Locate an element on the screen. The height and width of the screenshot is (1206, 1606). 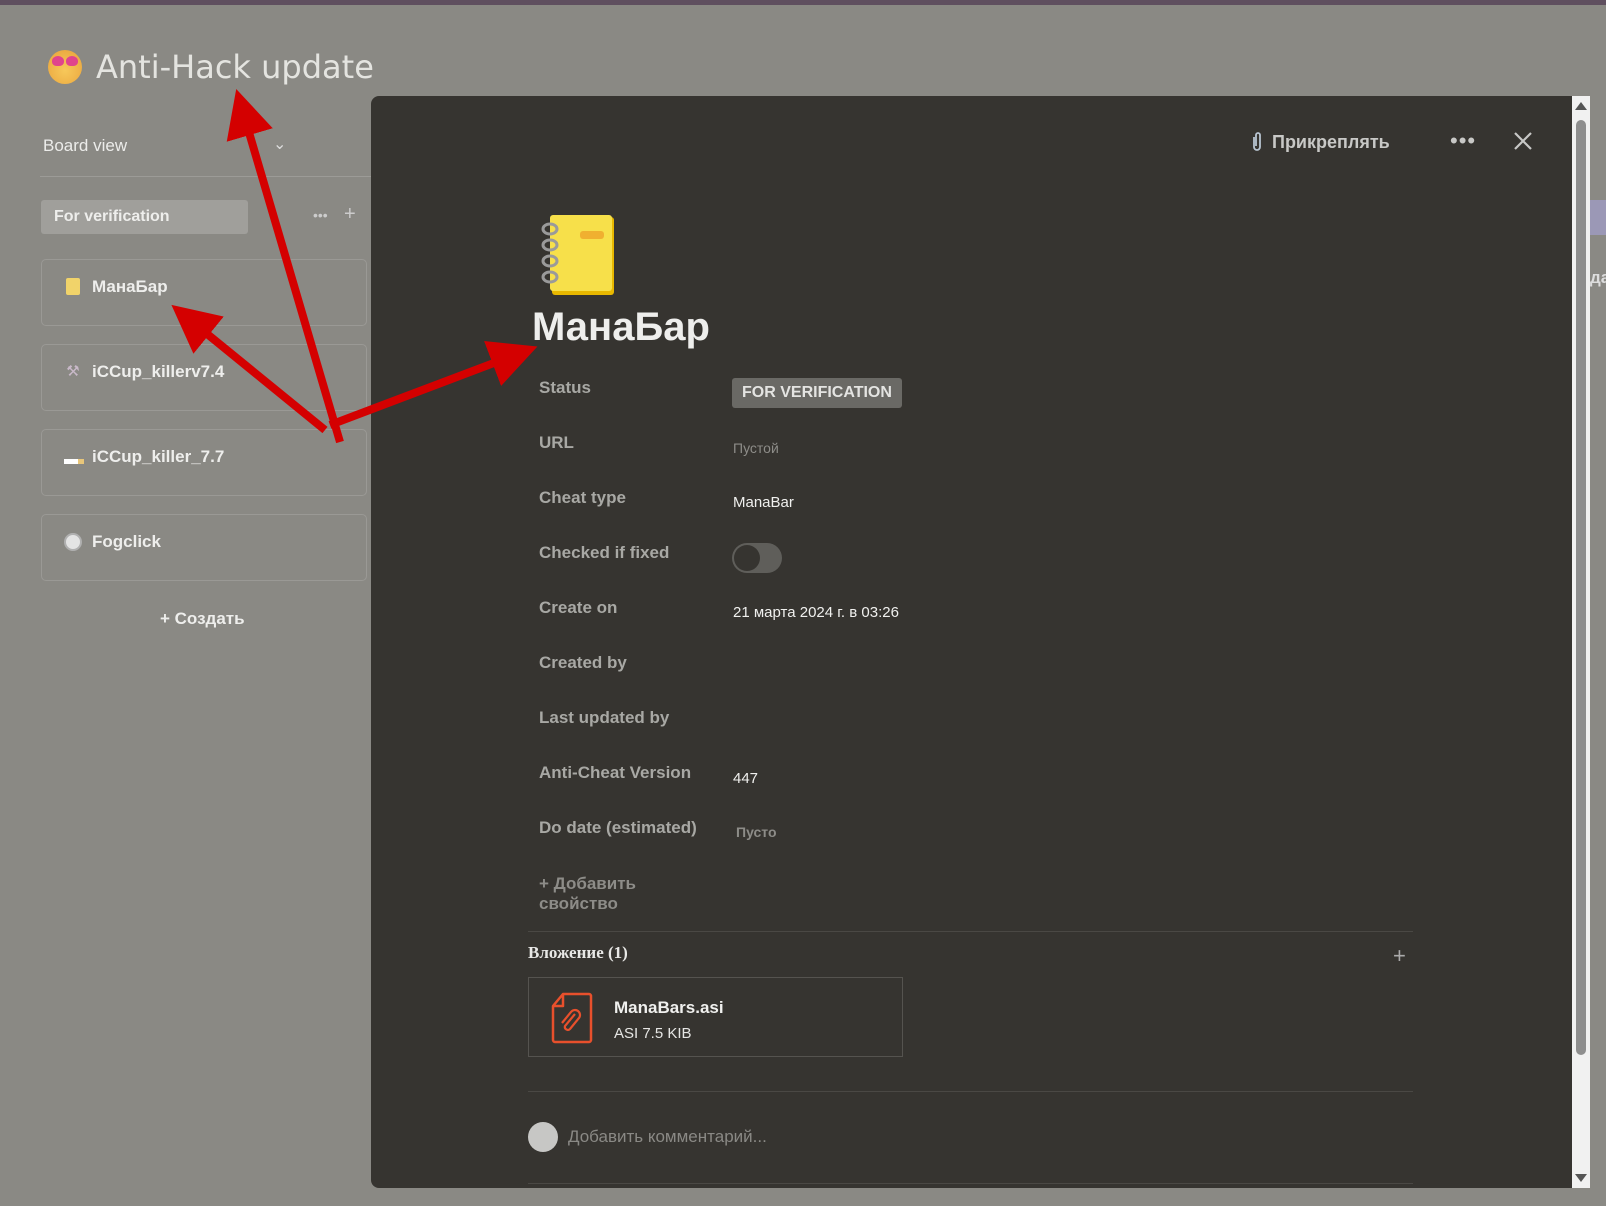
attachments-header: Вложение (1) is located at coordinates (578, 952).